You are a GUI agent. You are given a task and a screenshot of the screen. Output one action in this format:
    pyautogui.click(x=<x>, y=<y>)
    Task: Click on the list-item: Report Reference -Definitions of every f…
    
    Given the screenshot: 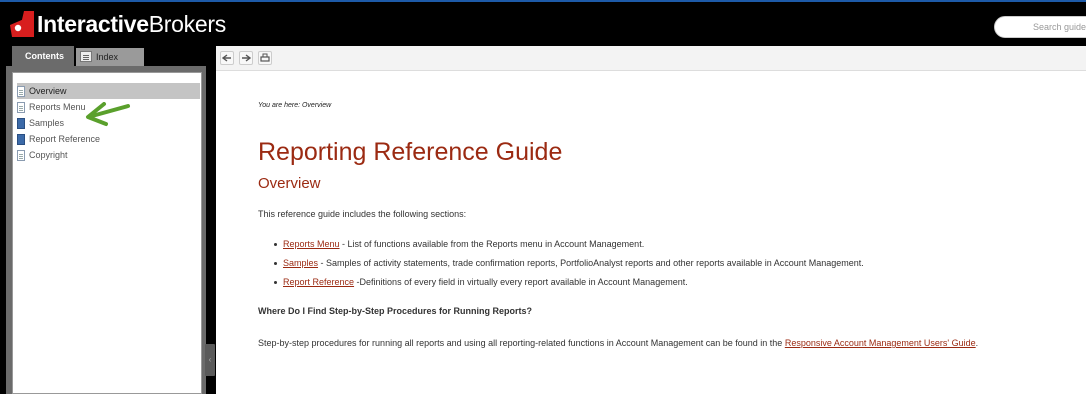 What is the action you would take?
    pyautogui.click(x=569, y=286)
    